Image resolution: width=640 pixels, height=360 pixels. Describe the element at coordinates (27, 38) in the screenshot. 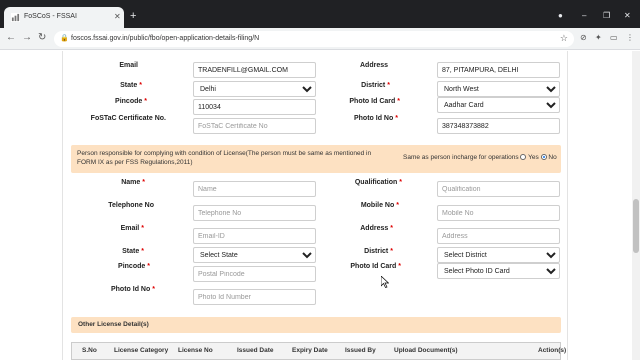

I see `forward-icon: →` at that location.